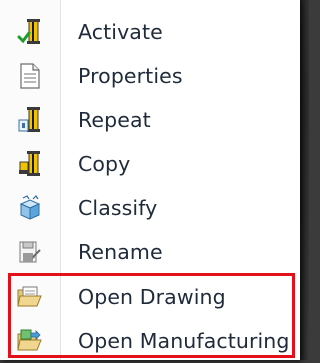 The image size is (320, 363). I want to click on menu-item-open-drawing: Open Drawing, so click(150, 297).